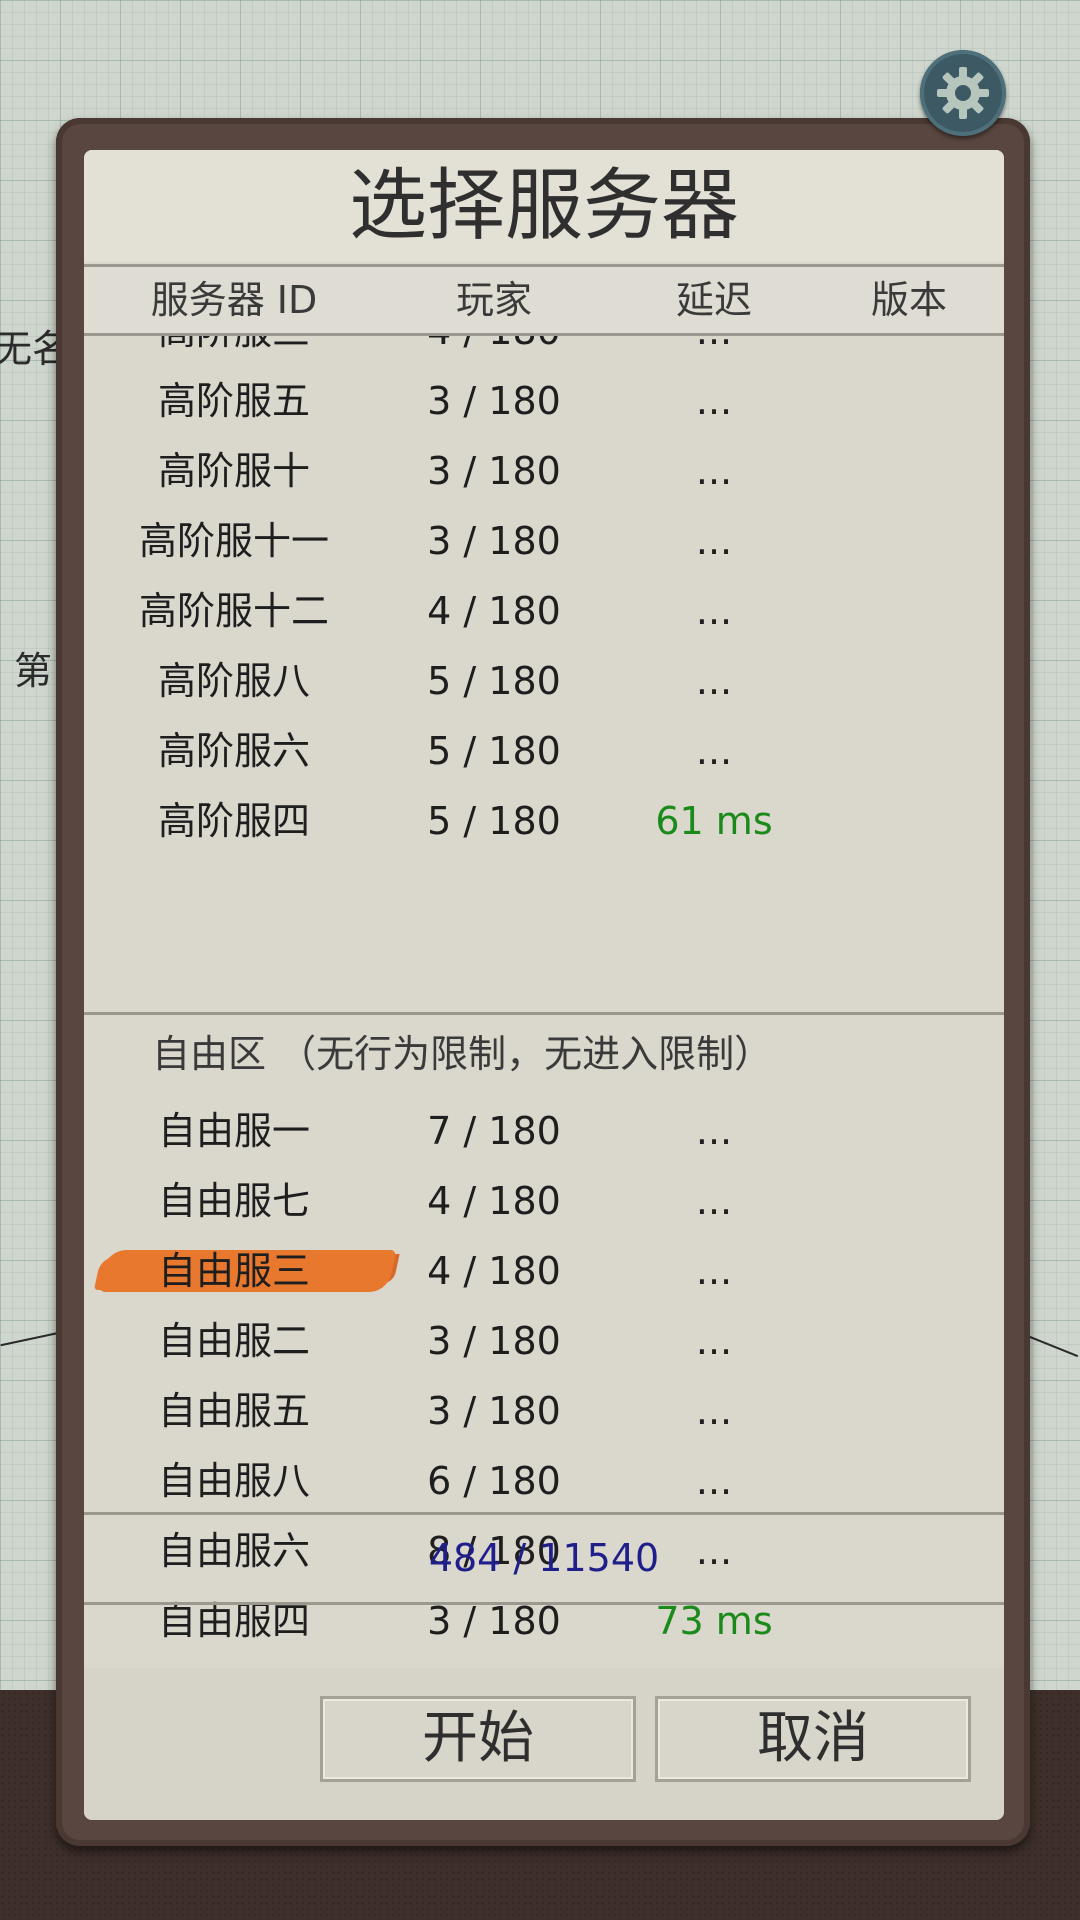 The height and width of the screenshot is (1920, 1080). What do you see at coordinates (233, 681) in the screenshot?
I see `server-name: 高阶服八` at bounding box center [233, 681].